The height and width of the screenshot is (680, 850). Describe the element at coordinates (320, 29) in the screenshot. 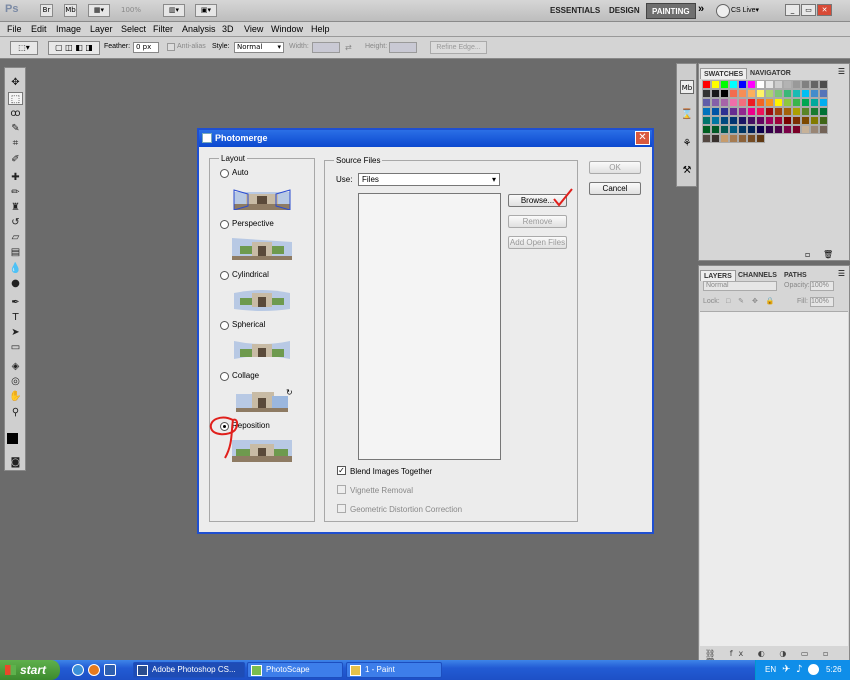

I see `menu-help: Help` at that location.